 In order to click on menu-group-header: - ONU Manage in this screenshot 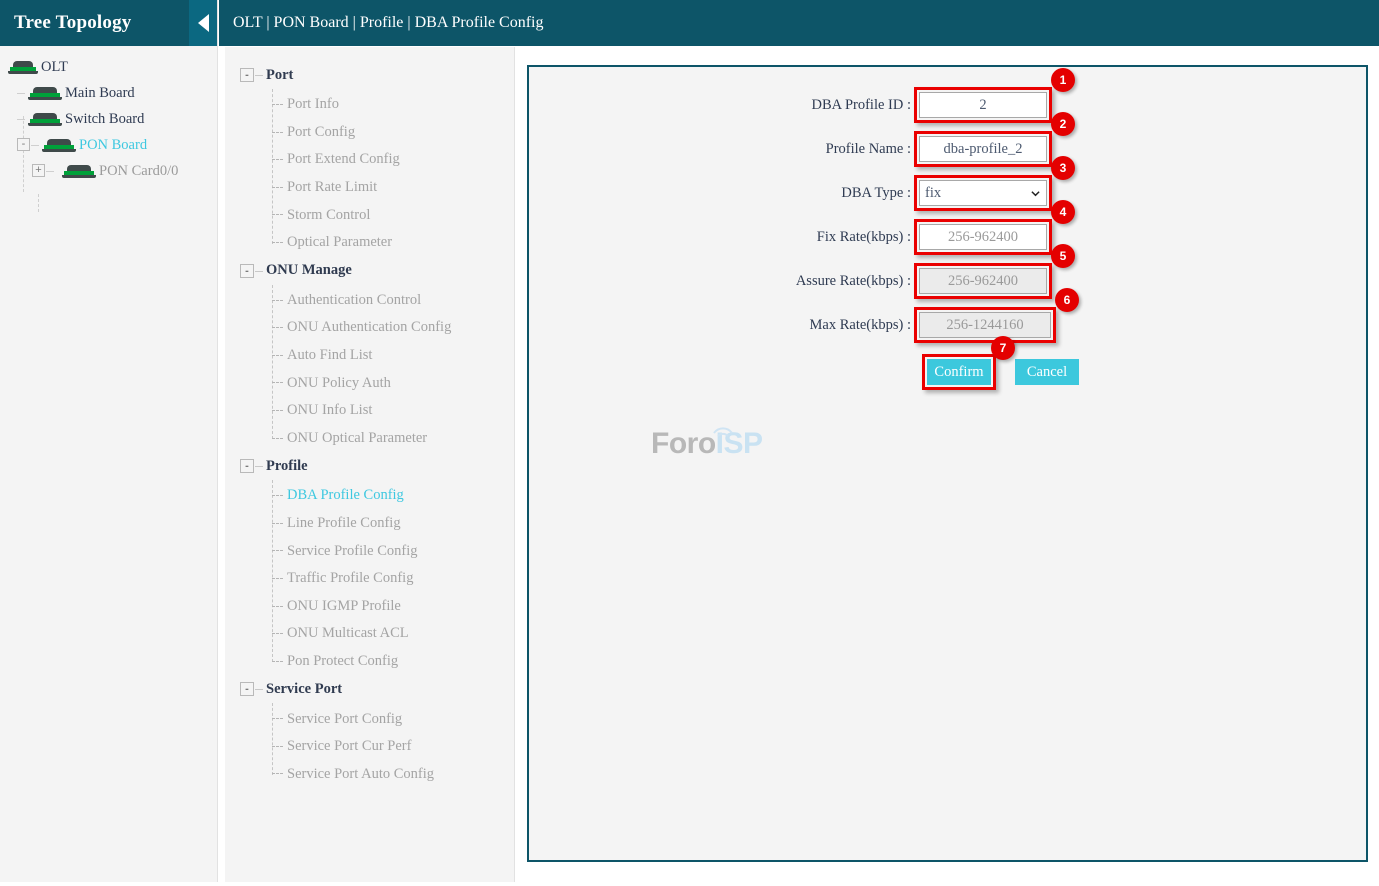, I will do `click(369, 271)`.